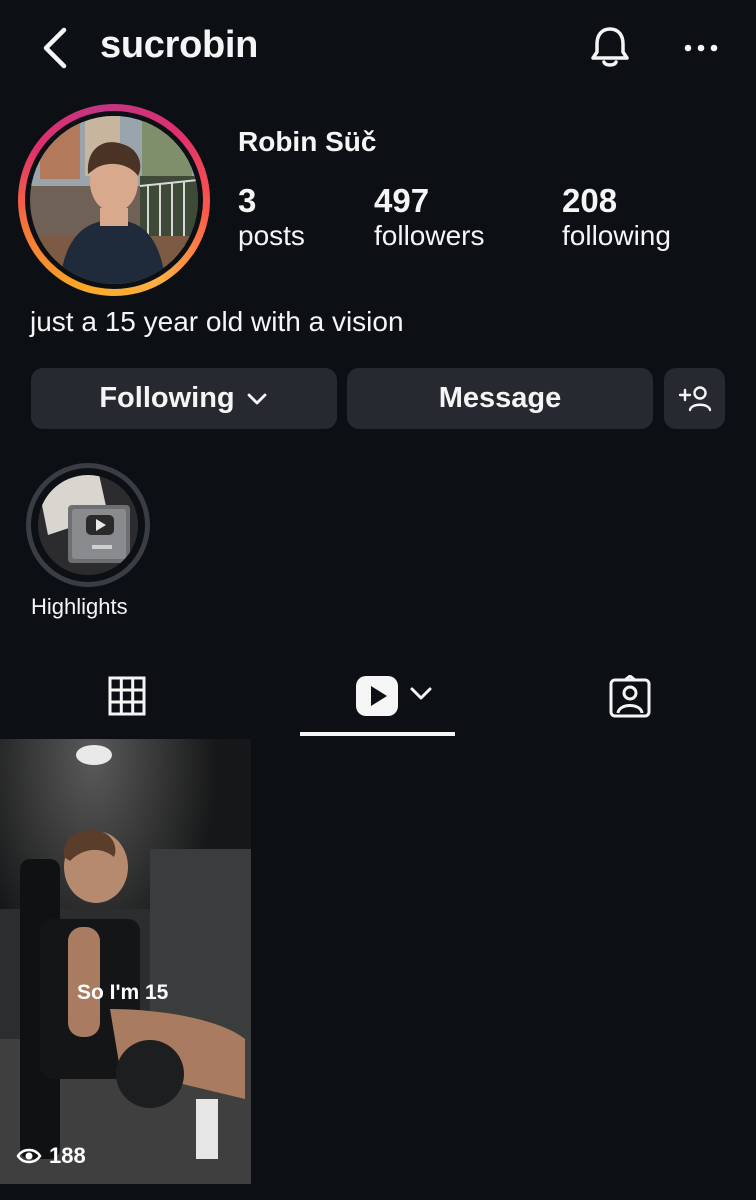 This screenshot has width=756, height=1200. I want to click on chevron-down-icon, so click(257, 398).